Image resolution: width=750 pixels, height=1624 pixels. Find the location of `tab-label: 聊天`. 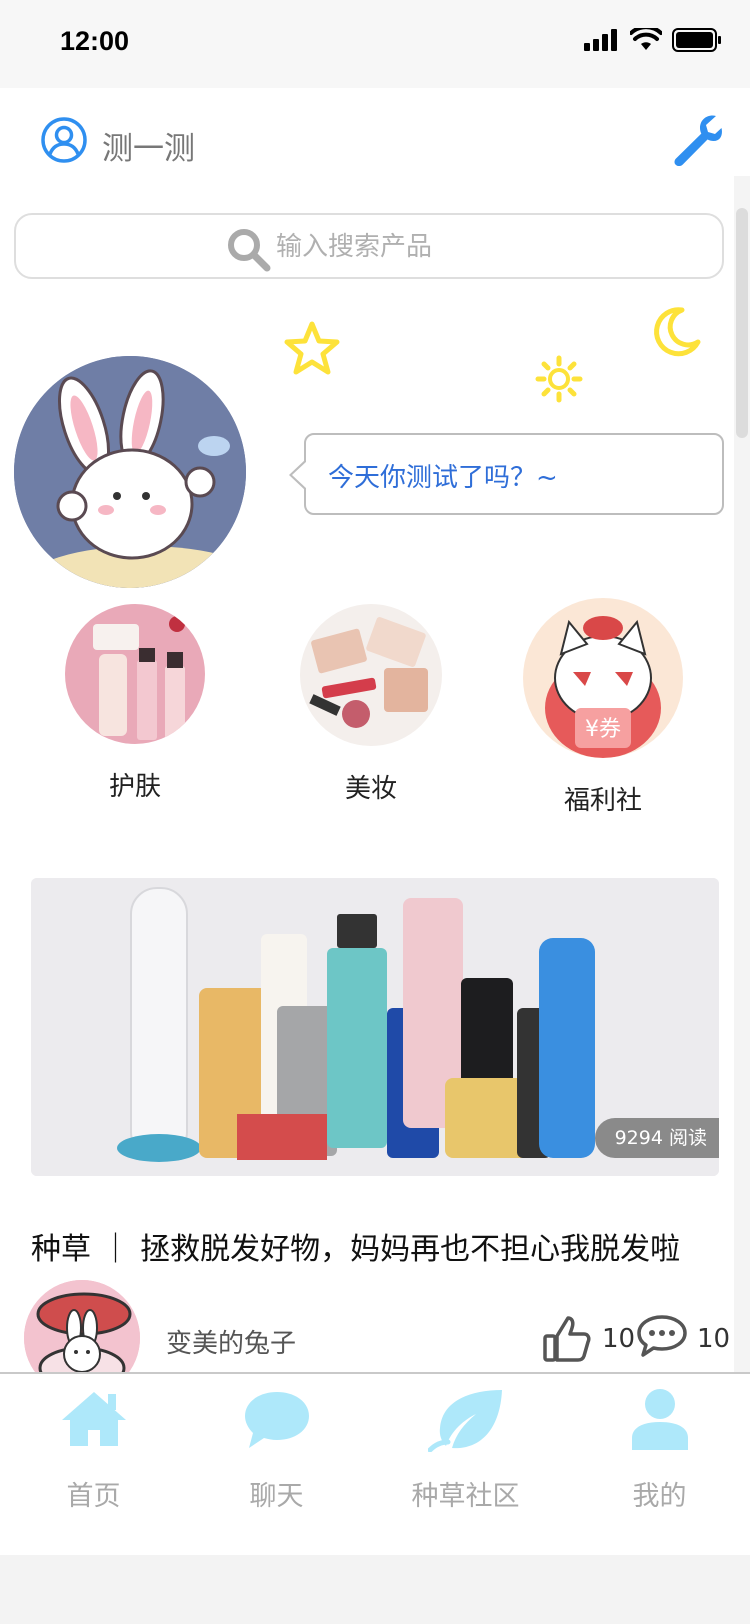

tab-label: 聊天 is located at coordinates (276, 1496).